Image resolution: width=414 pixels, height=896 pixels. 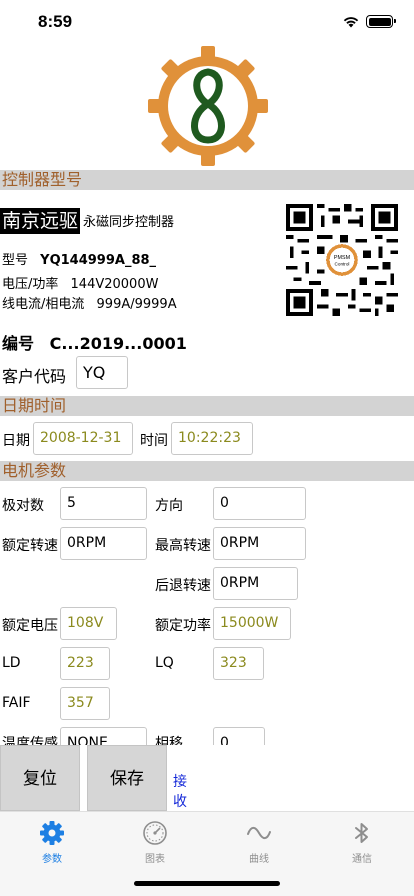 I want to click on tab-curves: 曲线, so click(x=259, y=842).